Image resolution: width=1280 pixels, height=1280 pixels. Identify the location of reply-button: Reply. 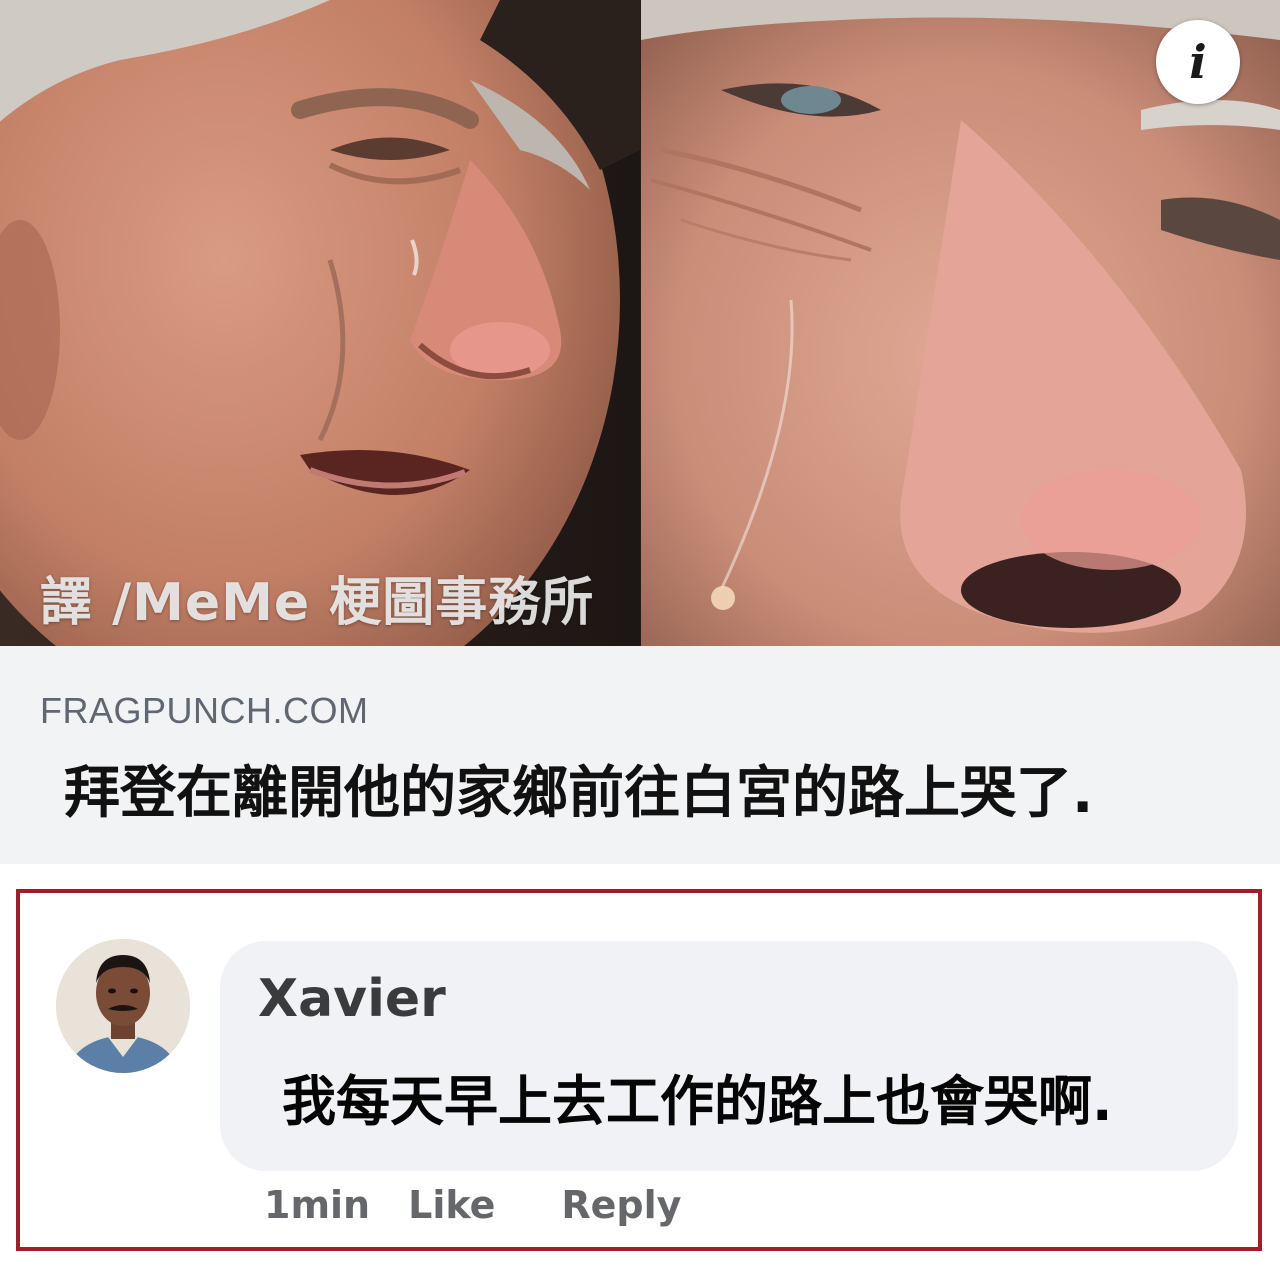
(621, 1205).